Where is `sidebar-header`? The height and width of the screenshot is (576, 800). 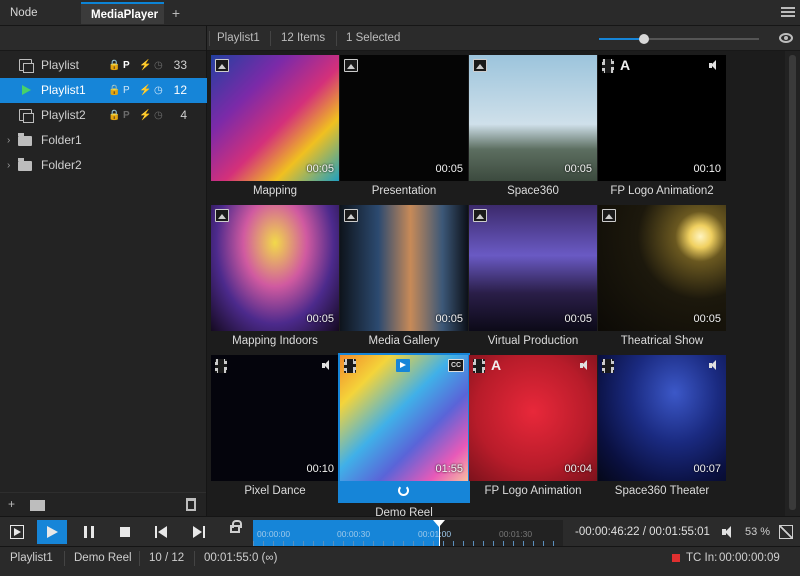 sidebar-header is located at coordinates (103, 38).